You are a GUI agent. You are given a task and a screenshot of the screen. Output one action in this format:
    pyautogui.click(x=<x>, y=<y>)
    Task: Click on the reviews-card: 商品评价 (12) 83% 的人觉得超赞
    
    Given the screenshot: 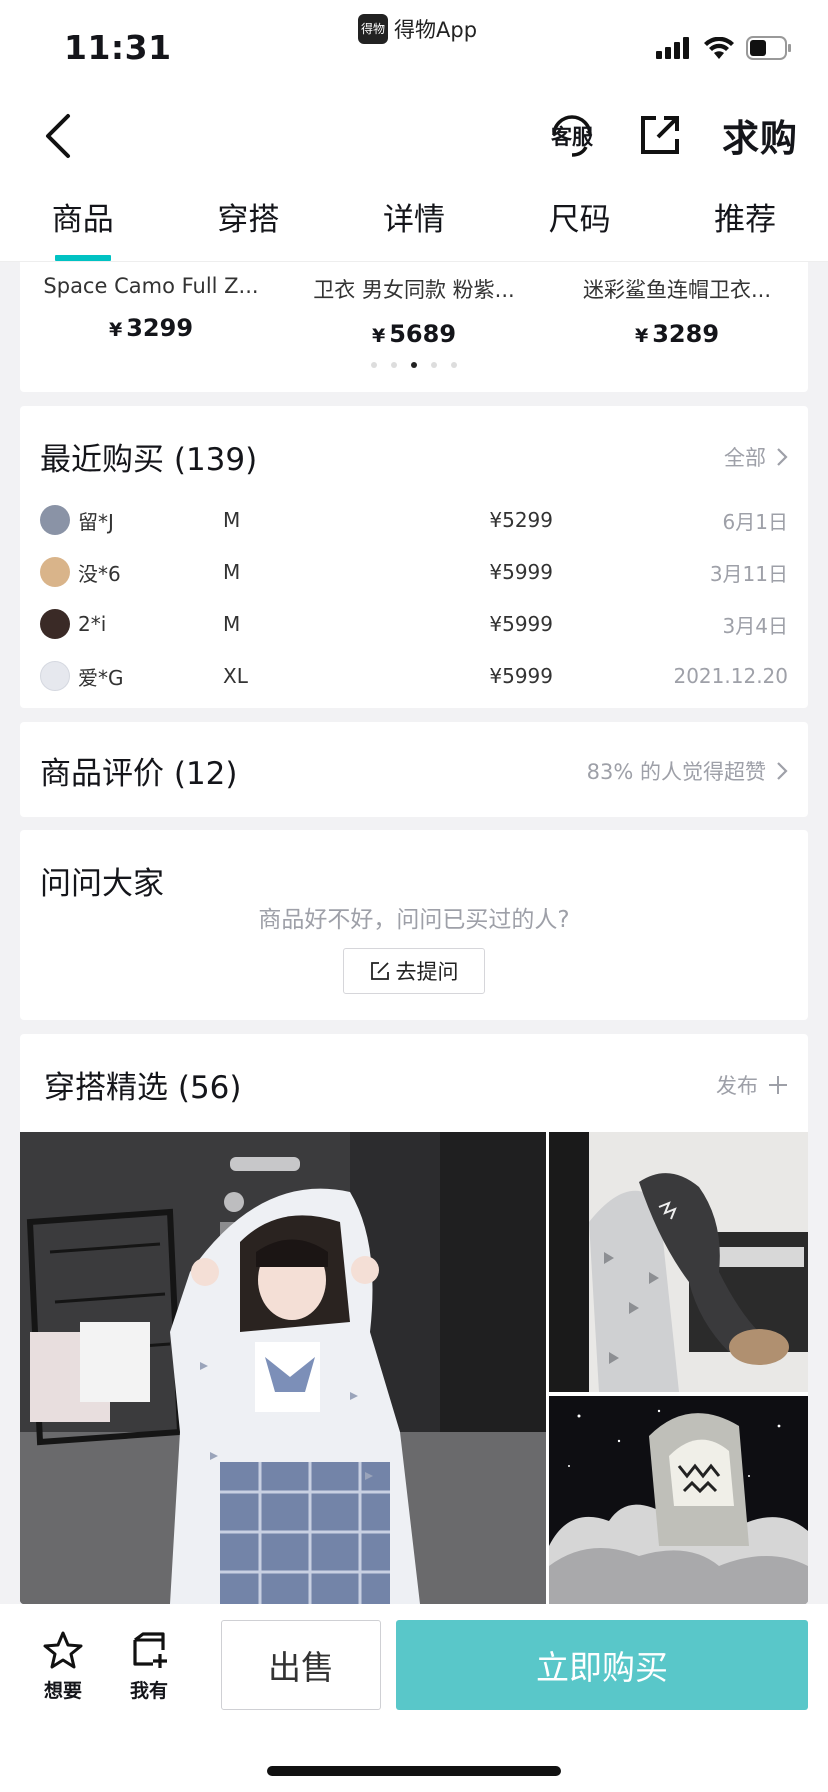 What is the action you would take?
    pyautogui.click(x=414, y=769)
    